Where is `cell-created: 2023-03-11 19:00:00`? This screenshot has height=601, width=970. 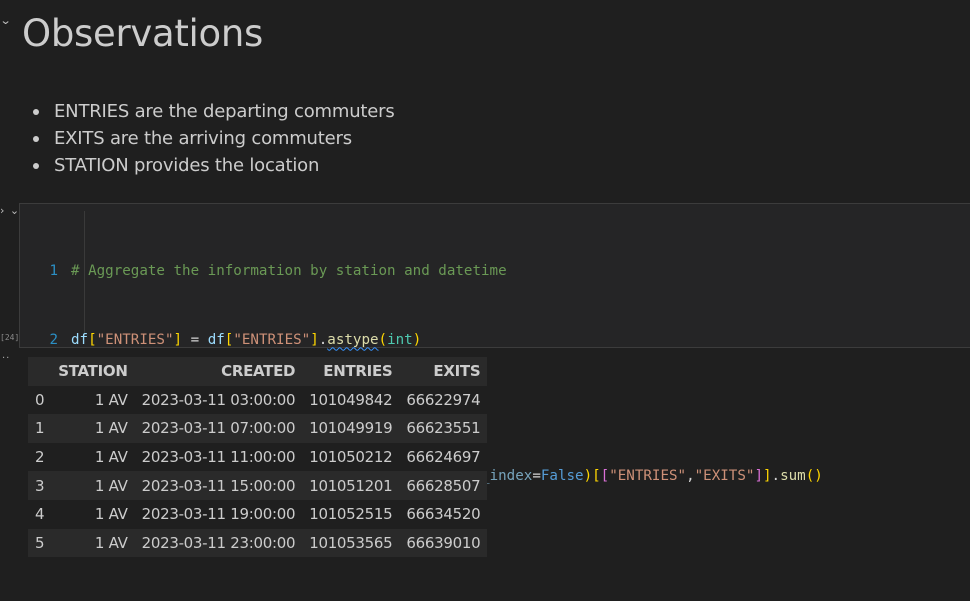
cell-created: 2023-03-11 19:00:00 is located at coordinates (218, 514).